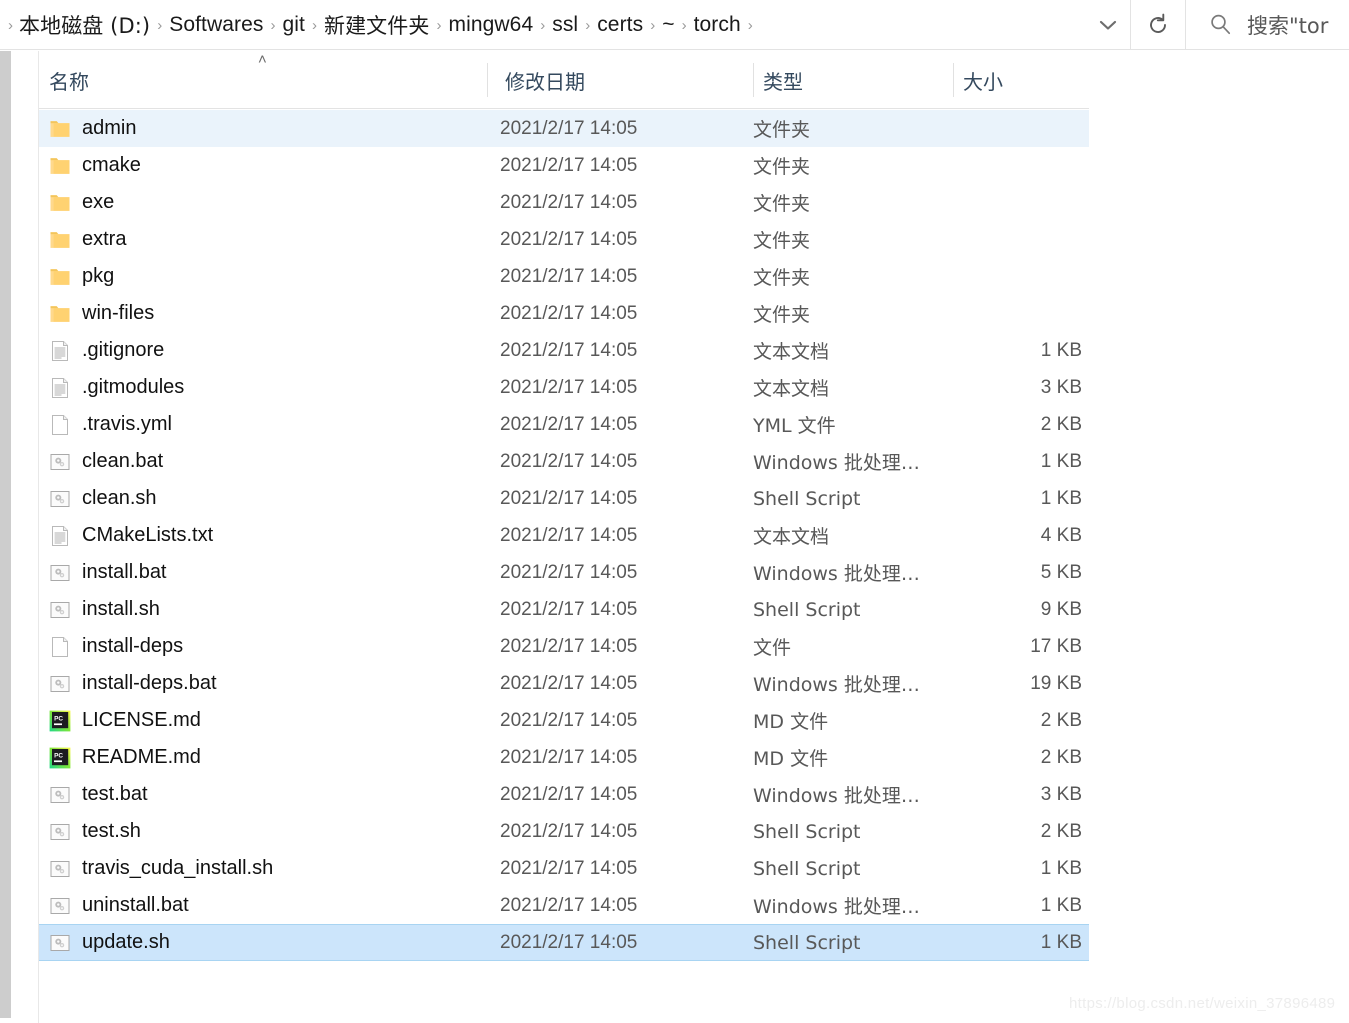 The image size is (1349, 1023). I want to click on file-row: extra 2021/2/17 14:05 文件夹, so click(564, 239).